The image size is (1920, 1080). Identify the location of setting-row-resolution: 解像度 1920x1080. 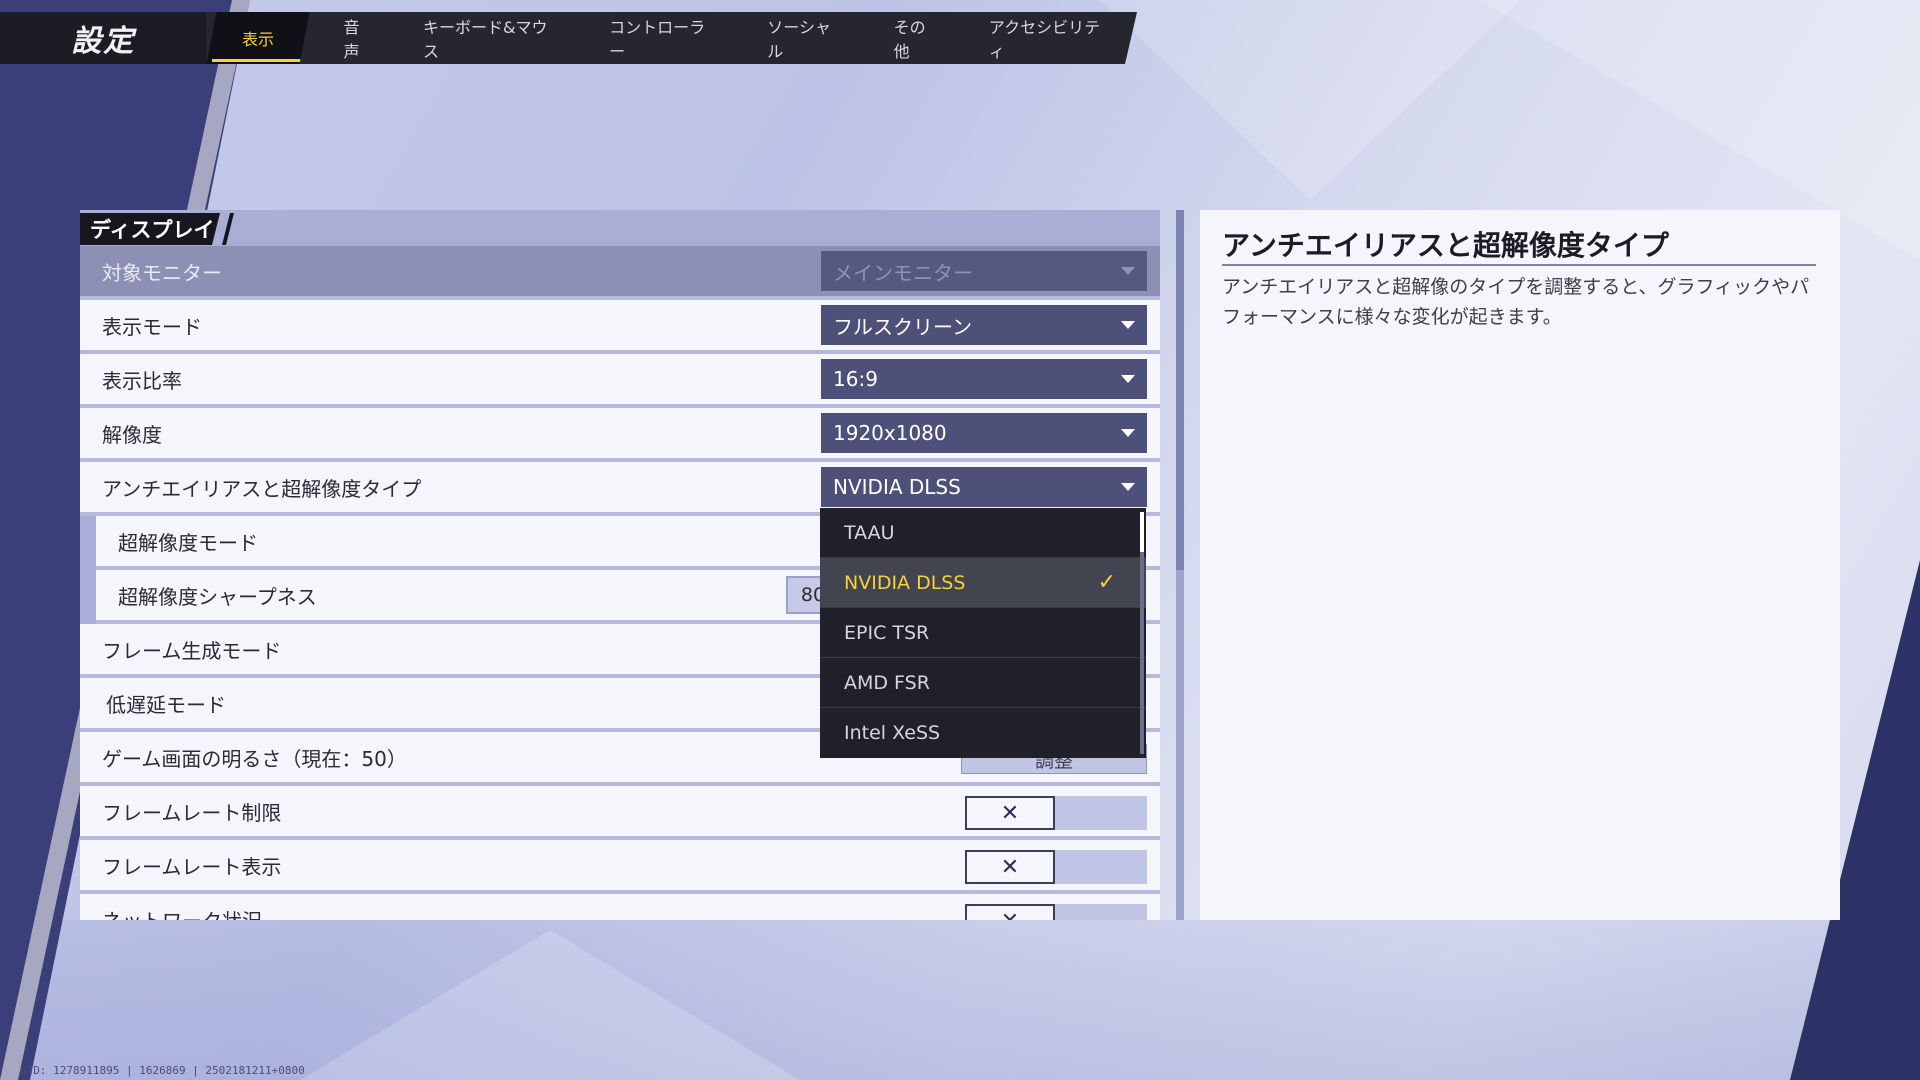
(620, 435).